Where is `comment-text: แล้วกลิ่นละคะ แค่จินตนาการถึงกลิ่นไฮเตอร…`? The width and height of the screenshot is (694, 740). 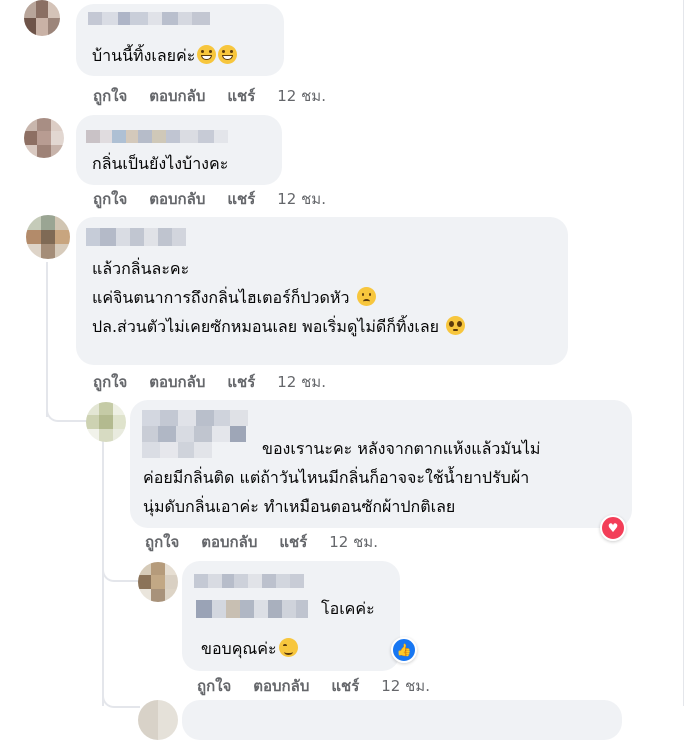
comment-text: แล้วกลิ่นละคะ แค่จินตนาการถึงกลิ่นไฮเตอร… is located at coordinates (279, 297).